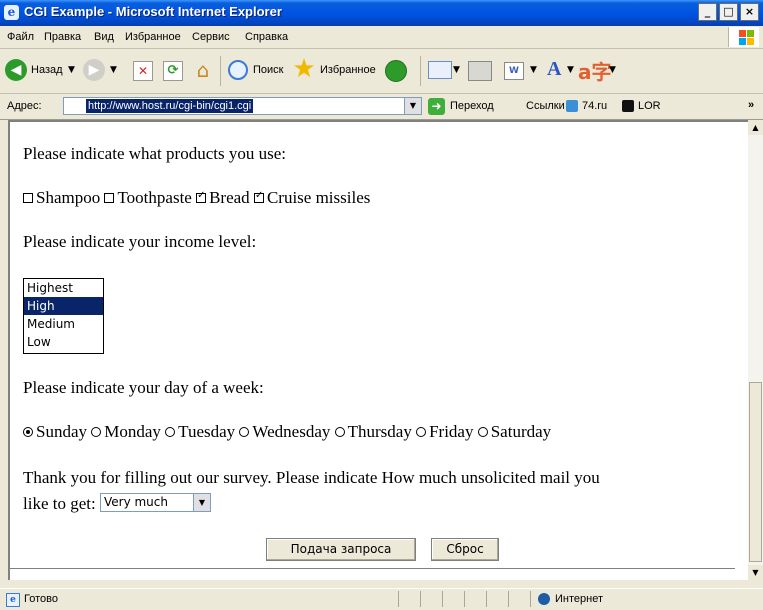 The height and width of the screenshot is (610, 763). I want to click on checkbox-label: Shampoo, so click(68, 197).